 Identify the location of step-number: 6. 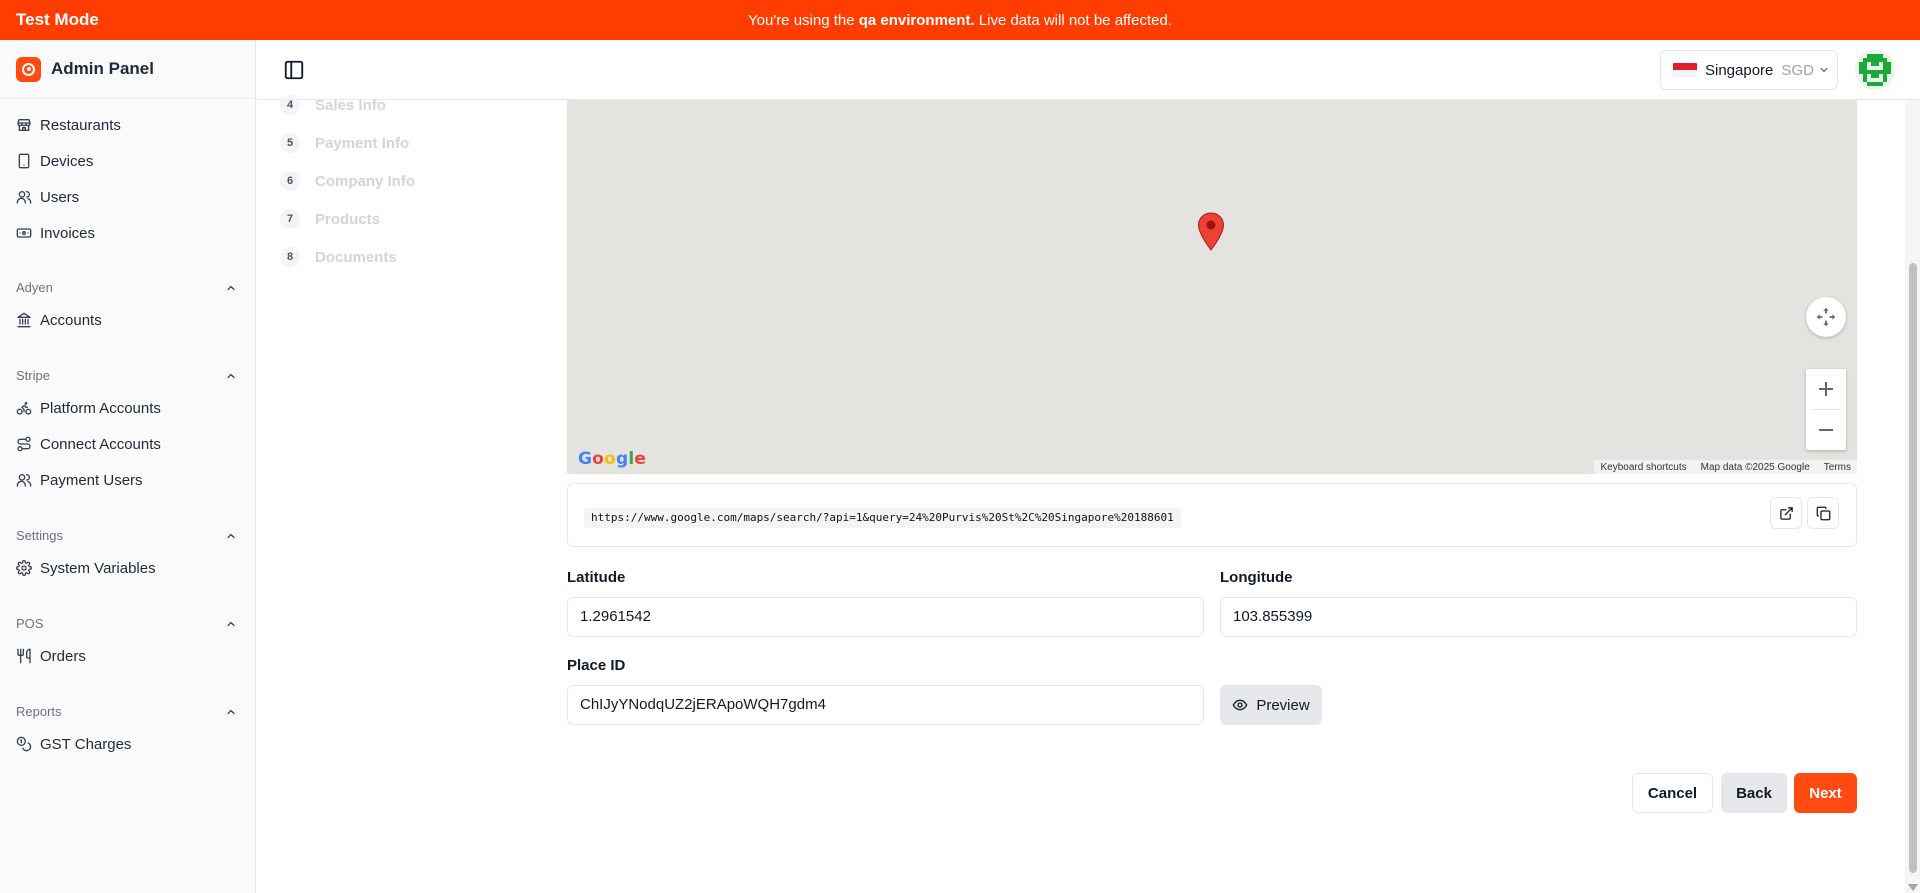
(290, 181).